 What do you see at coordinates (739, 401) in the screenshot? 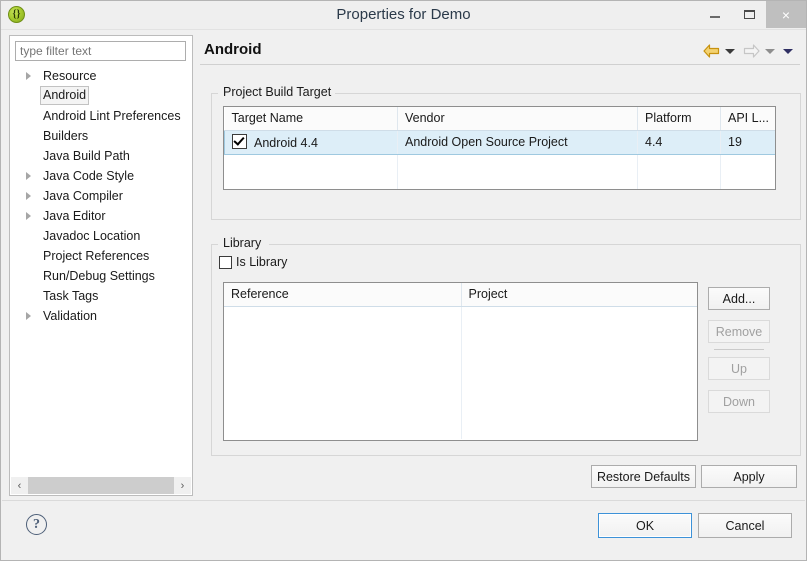
I see `move-down-button: Down` at bounding box center [739, 401].